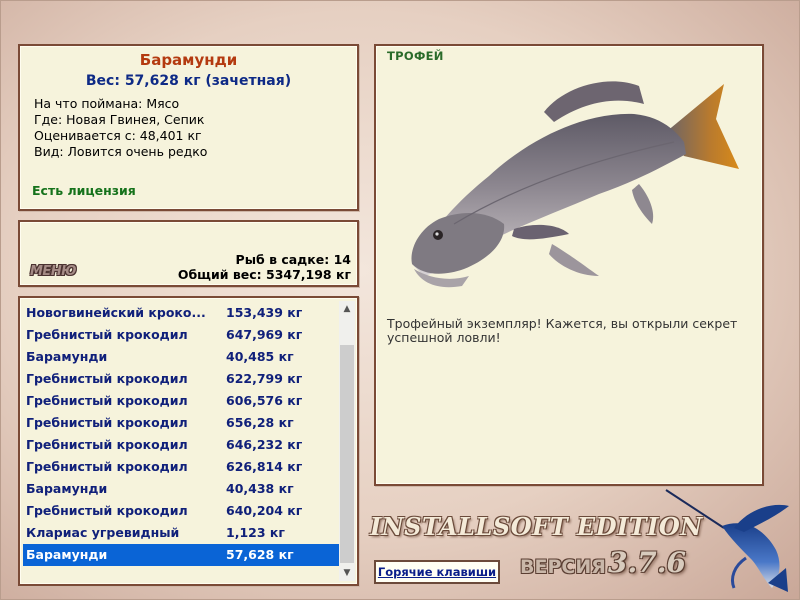 This screenshot has width=800, height=600. I want to click on catch-item-weight: 647,969 кг, so click(264, 334).